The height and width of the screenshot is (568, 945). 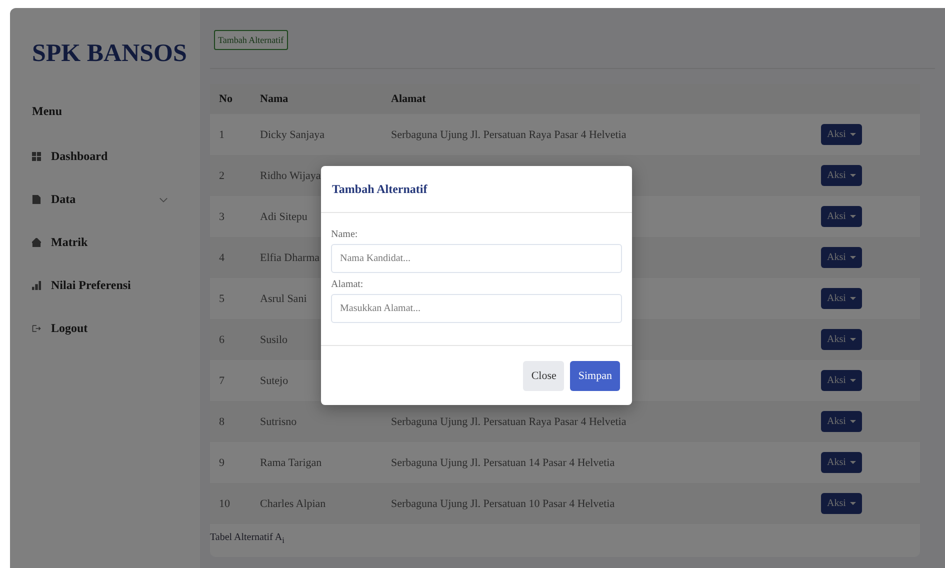 I want to click on column-header: Nama, so click(x=275, y=99).